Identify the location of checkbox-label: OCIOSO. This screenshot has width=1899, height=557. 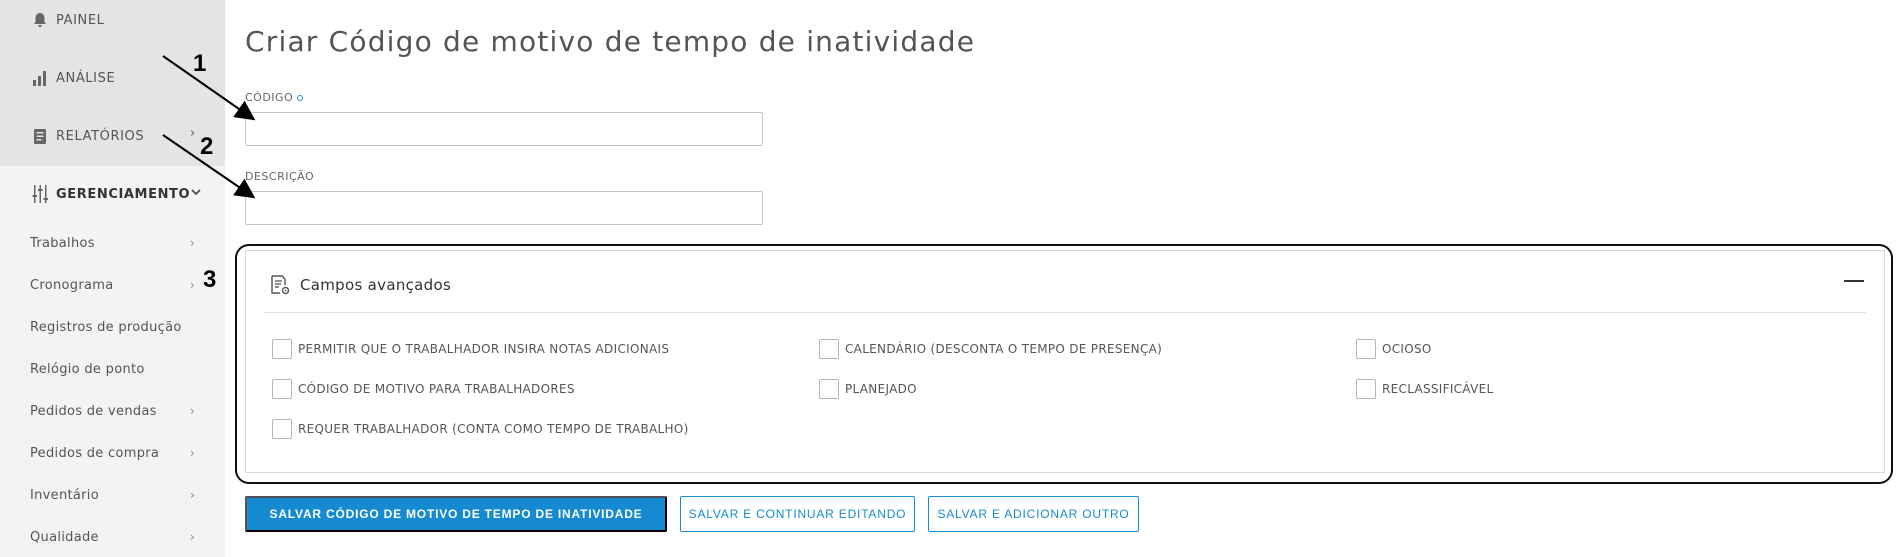
(1407, 349).